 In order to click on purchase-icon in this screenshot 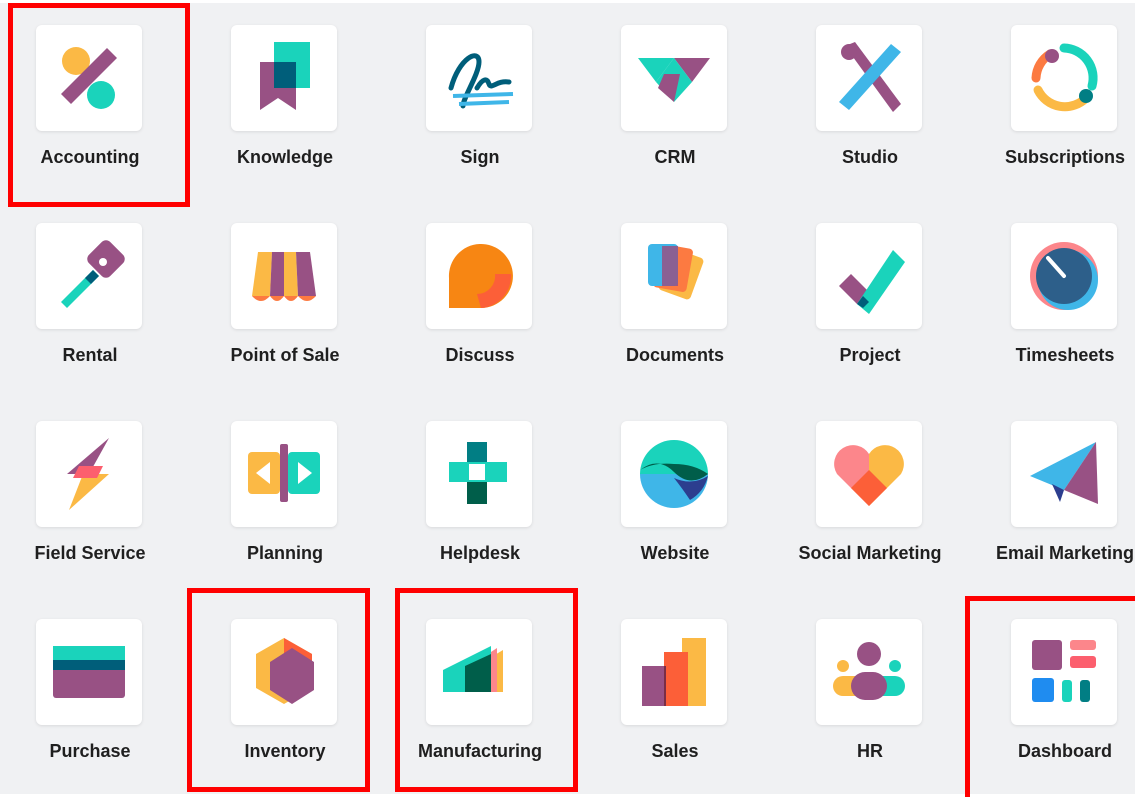, I will do `click(89, 672)`.